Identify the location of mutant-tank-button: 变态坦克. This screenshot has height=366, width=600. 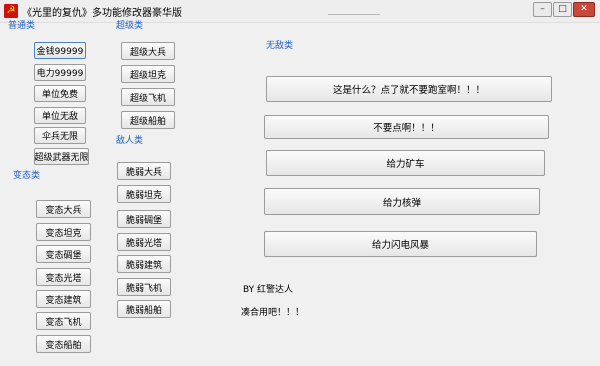
(63, 232).